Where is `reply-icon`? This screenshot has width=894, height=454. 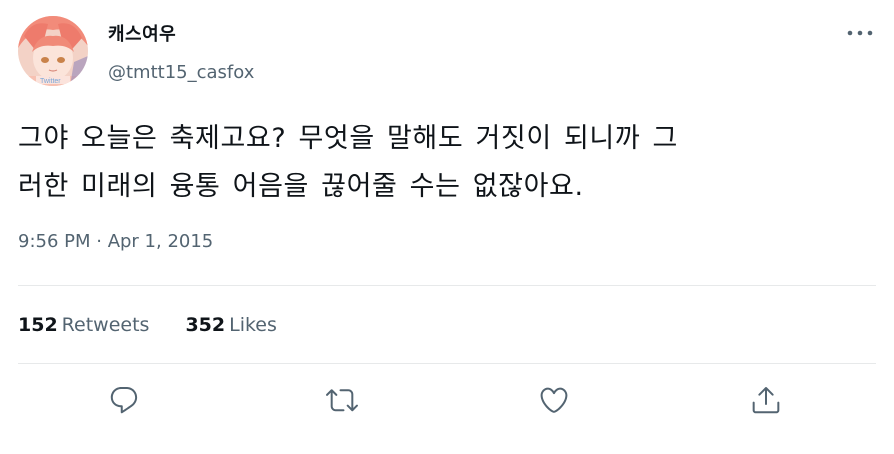
reply-icon is located at coordinates (124, 400).